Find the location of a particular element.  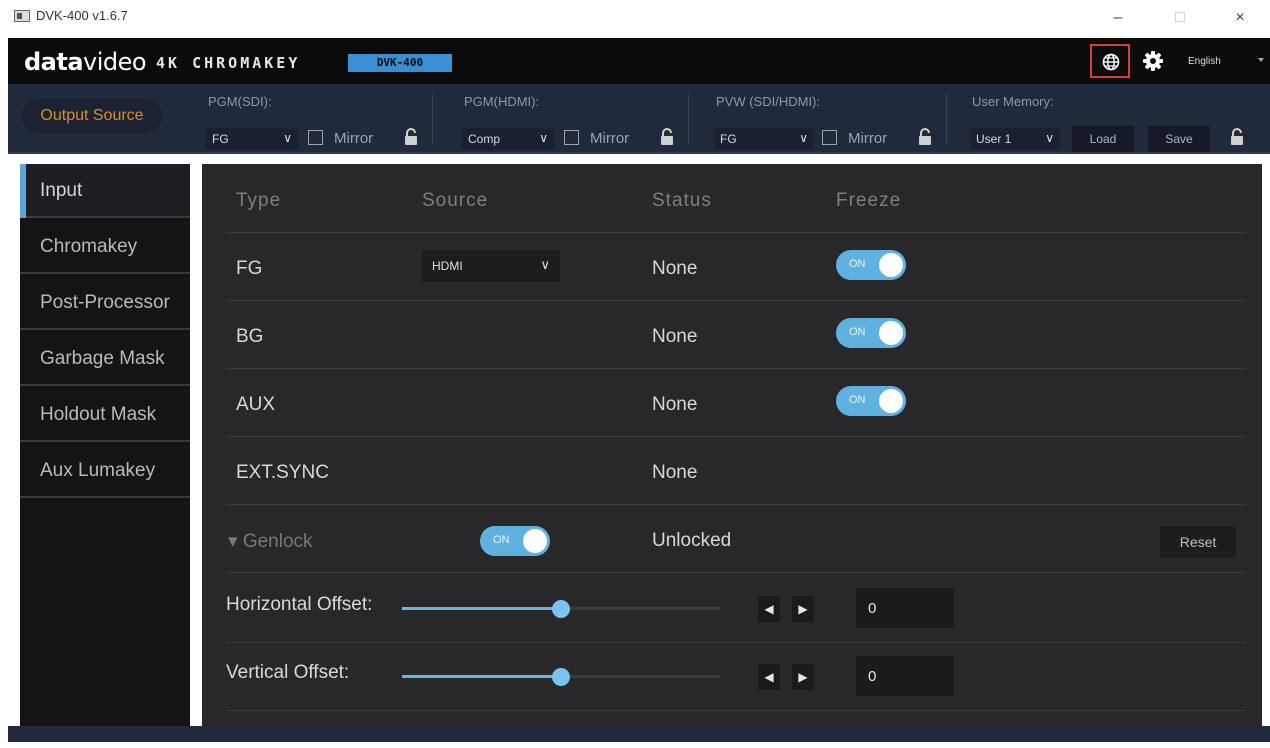

sidebar-item-chromakey: Chromakey is located at coordinates (105, 247).